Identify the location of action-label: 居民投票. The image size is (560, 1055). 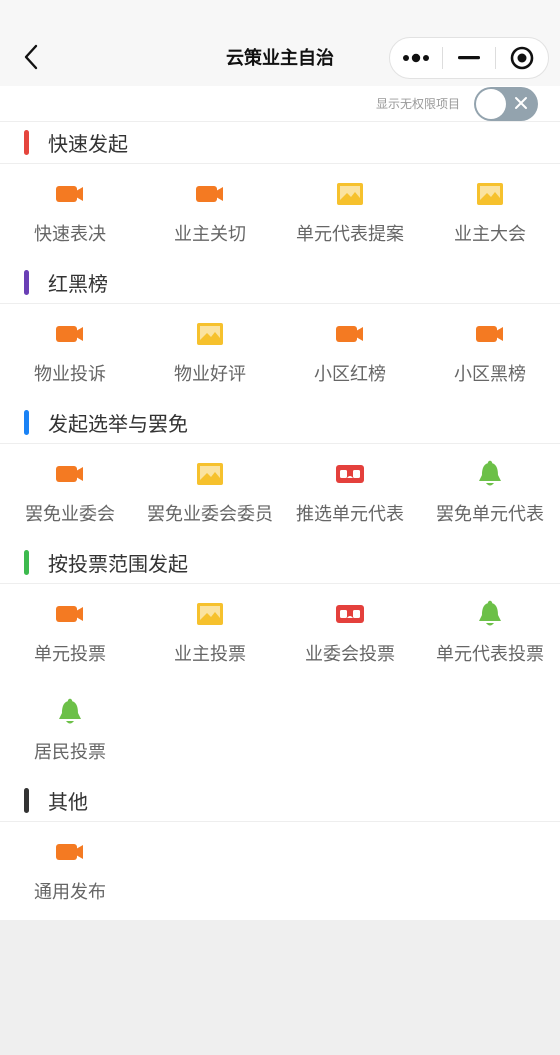
(70, 752).